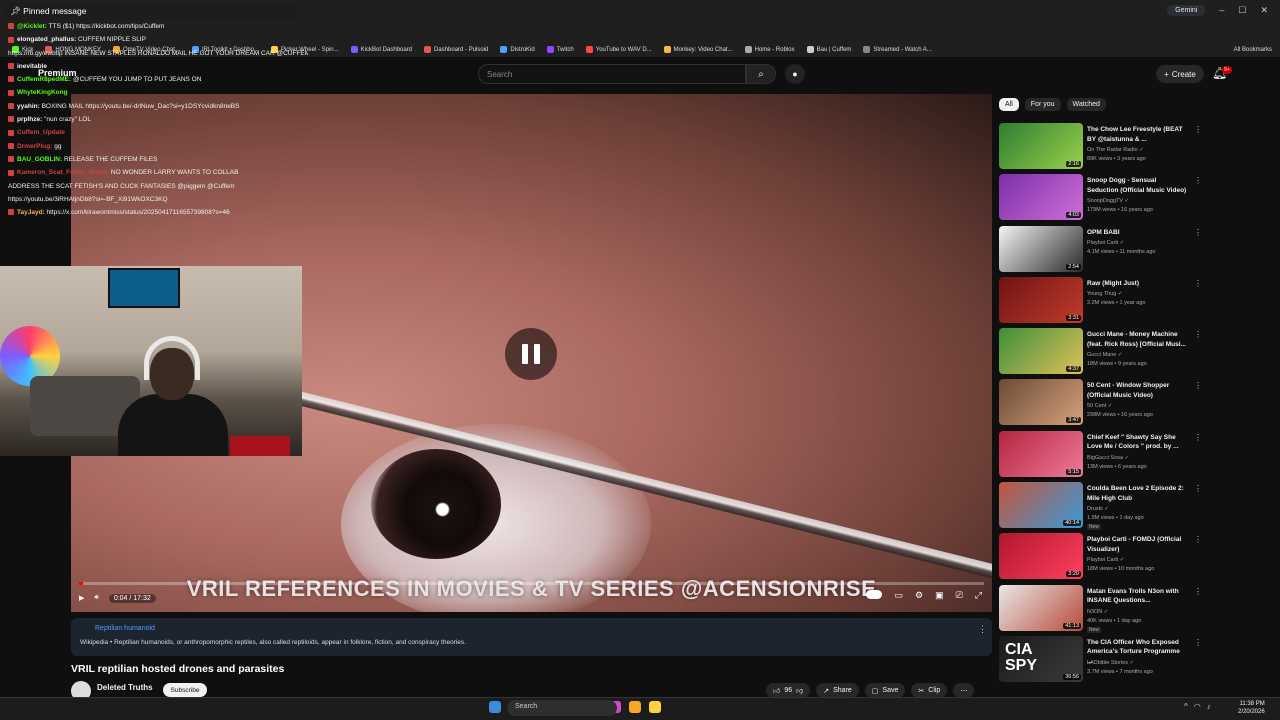 The image size is (1280, 720). What do you see at coordinates (1041, 146) in the screenshot?
I see `video-thumbnail: 2:16` at bounding box center [1041, 146].